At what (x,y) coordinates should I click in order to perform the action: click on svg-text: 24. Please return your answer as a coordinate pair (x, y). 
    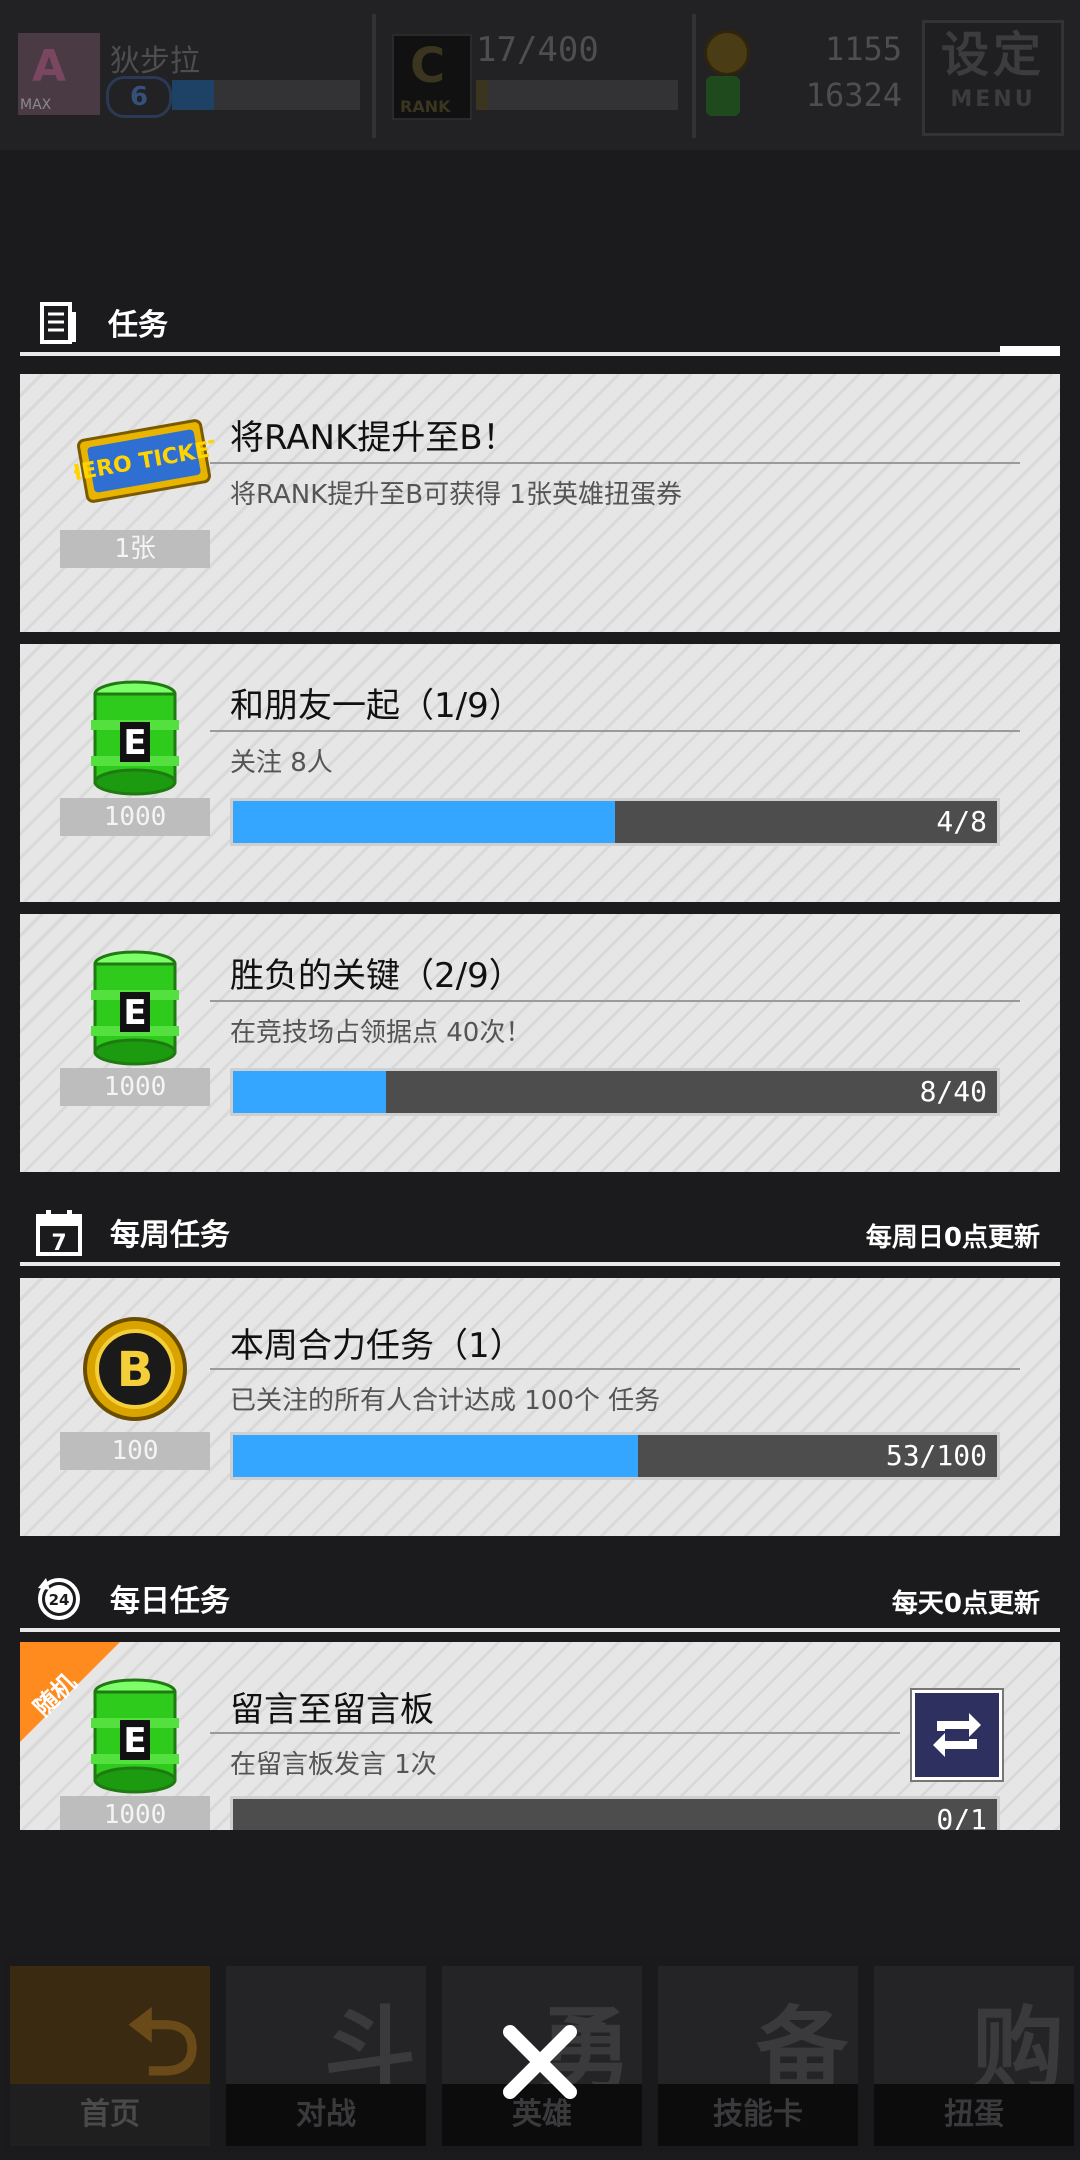
    Looking at the image, I should click on (59, 1600).